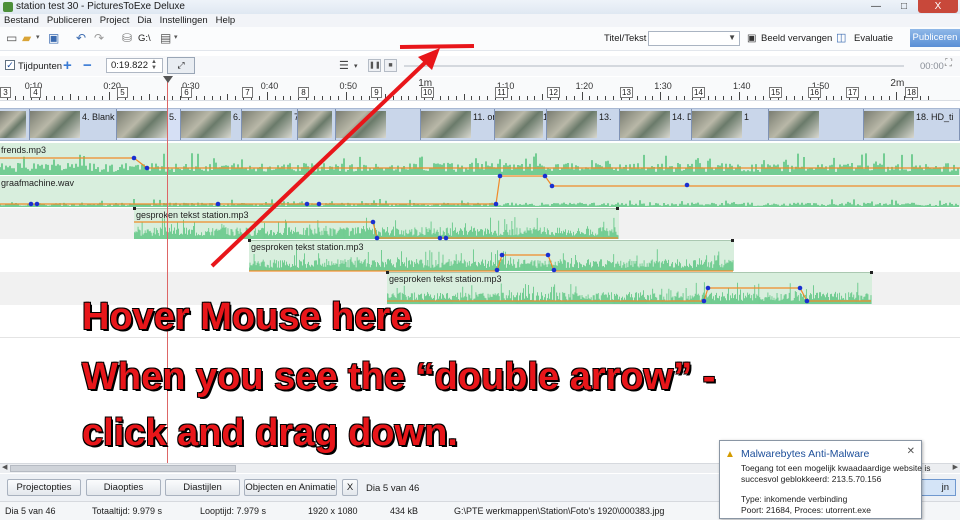  I want to click on slide-thumbnail: 11. on, so click(458, 124).